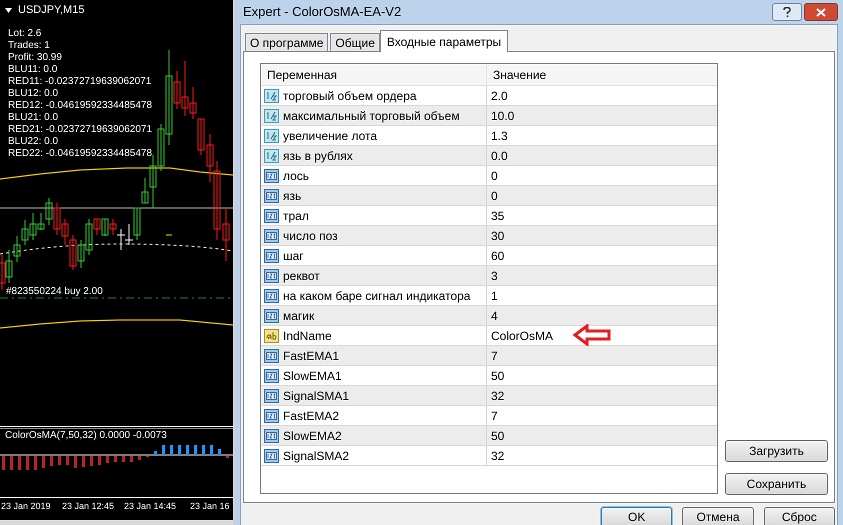 The width and height of the screenshot is (843, 525). I want to click on parameter-name: реквот, so click(301, 276).